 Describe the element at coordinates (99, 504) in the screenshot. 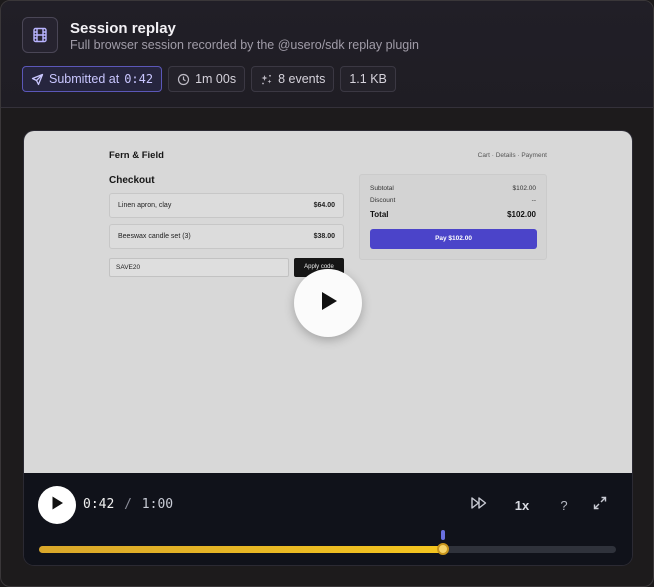

I see `current-time: 0:42` at that location.